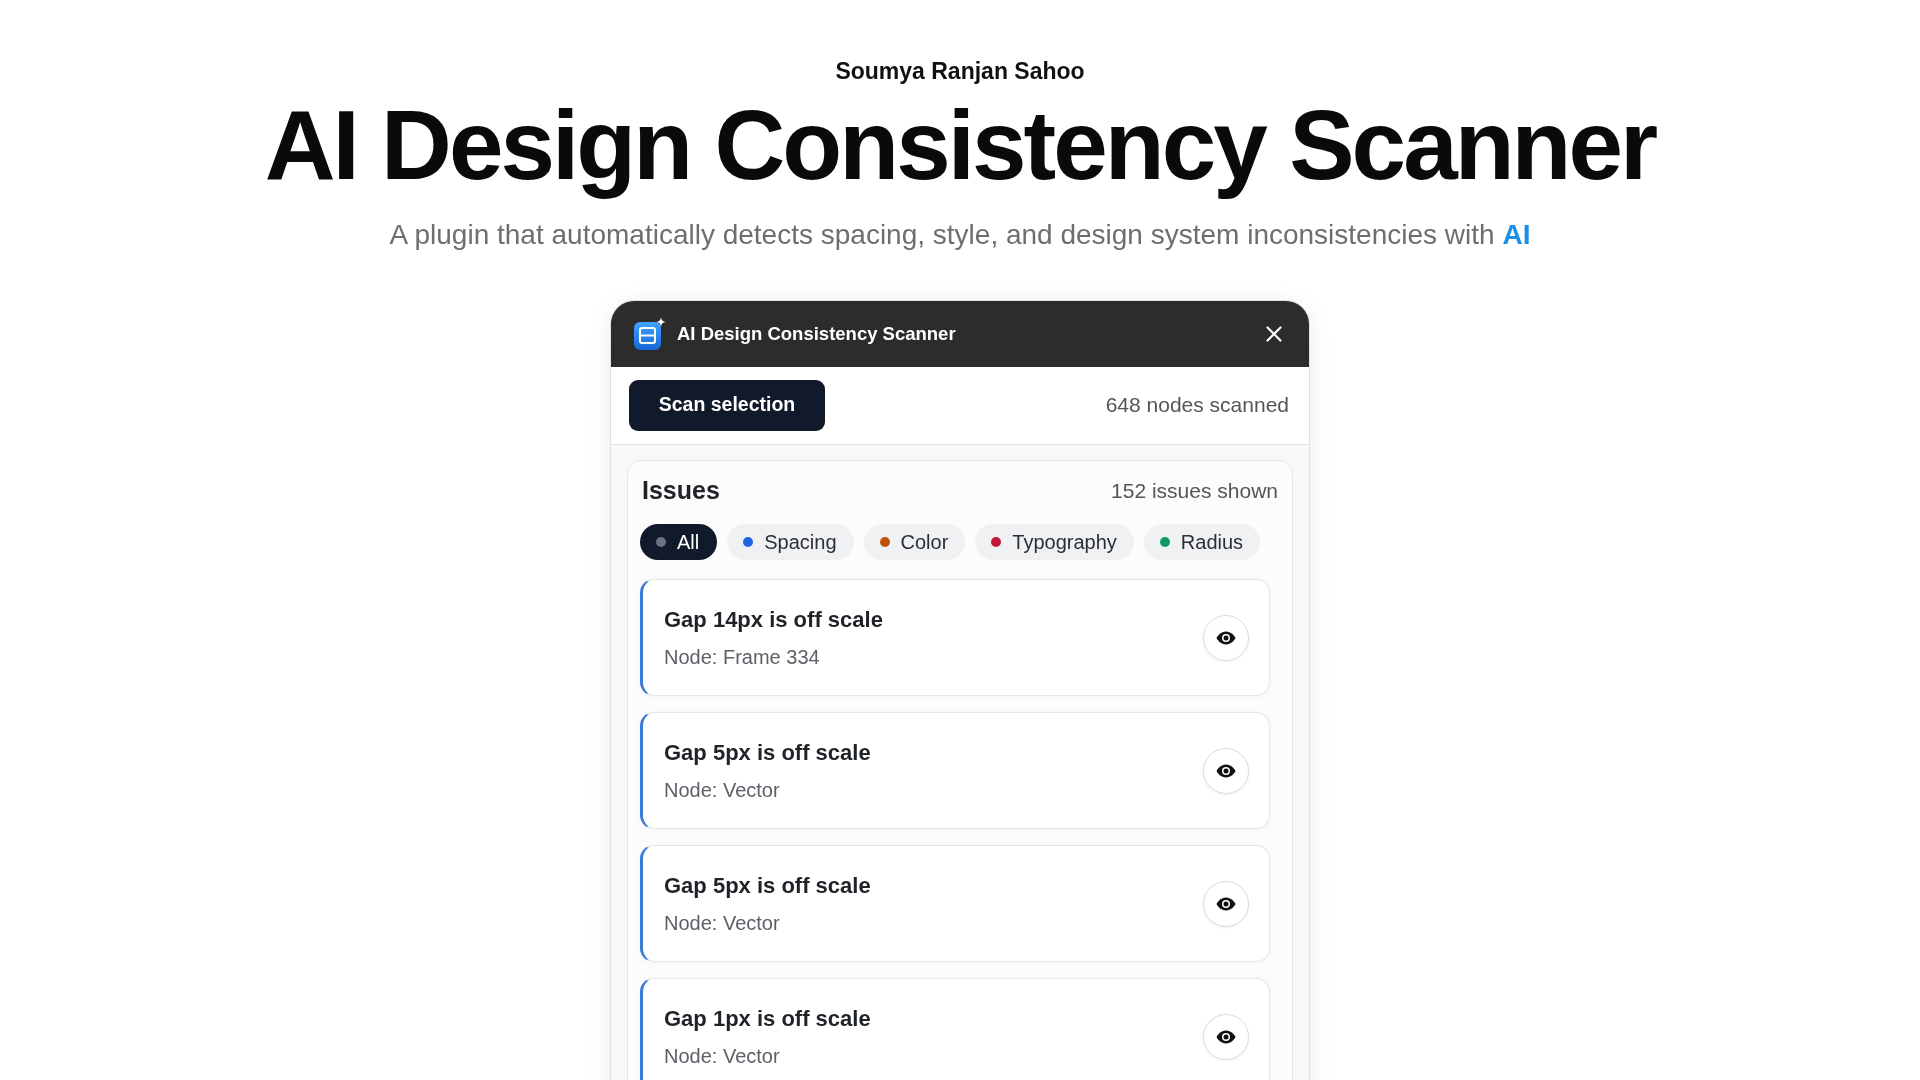  What do you see at coordinates (767, 1018) in the screenshot?
I see `issue-title: Gap 1px is off scale` at bounding box center [767, 1018].